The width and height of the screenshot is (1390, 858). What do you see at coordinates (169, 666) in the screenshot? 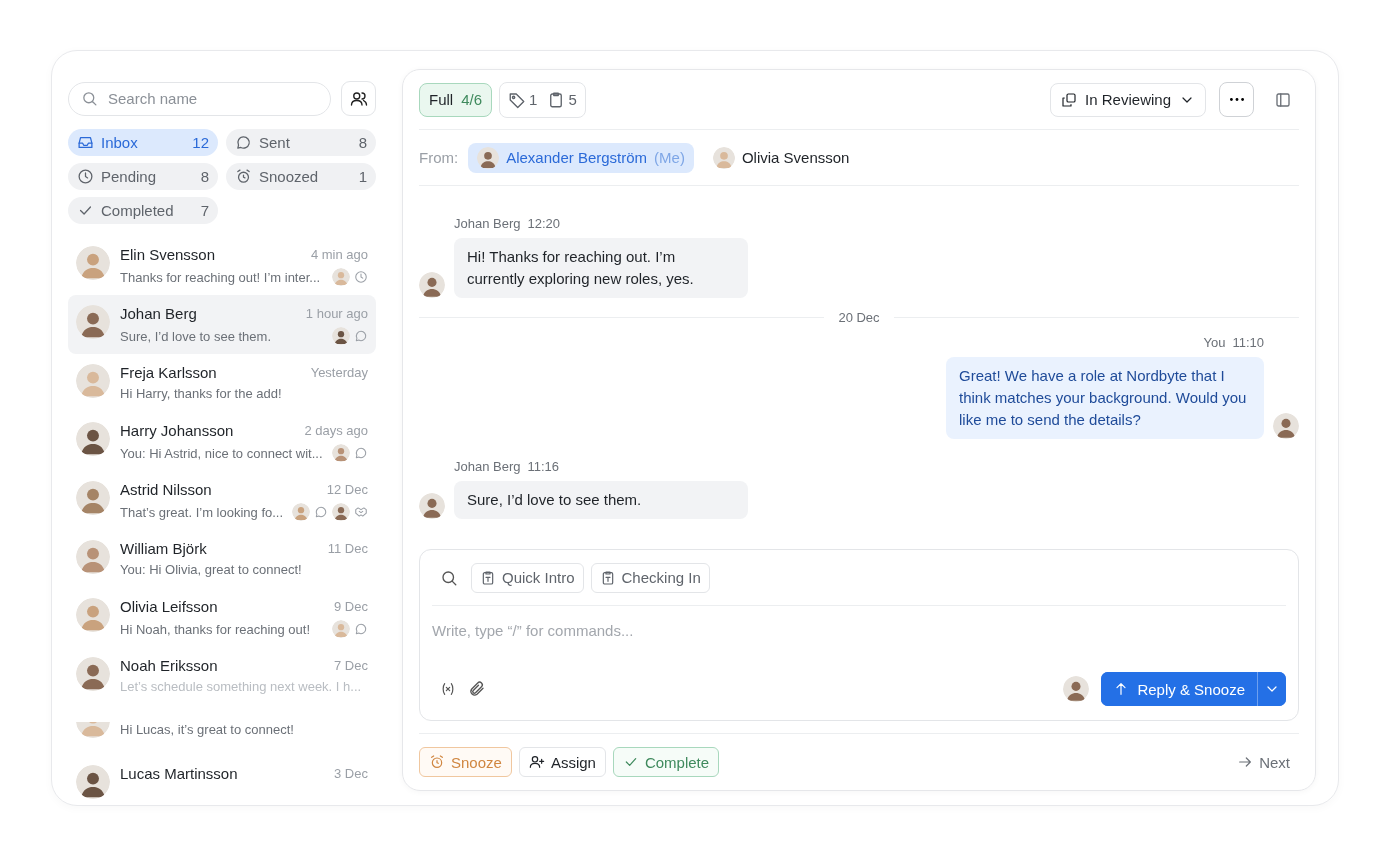
I see `contact-name: Noah Eriksson` at bounding box center [169, 666].